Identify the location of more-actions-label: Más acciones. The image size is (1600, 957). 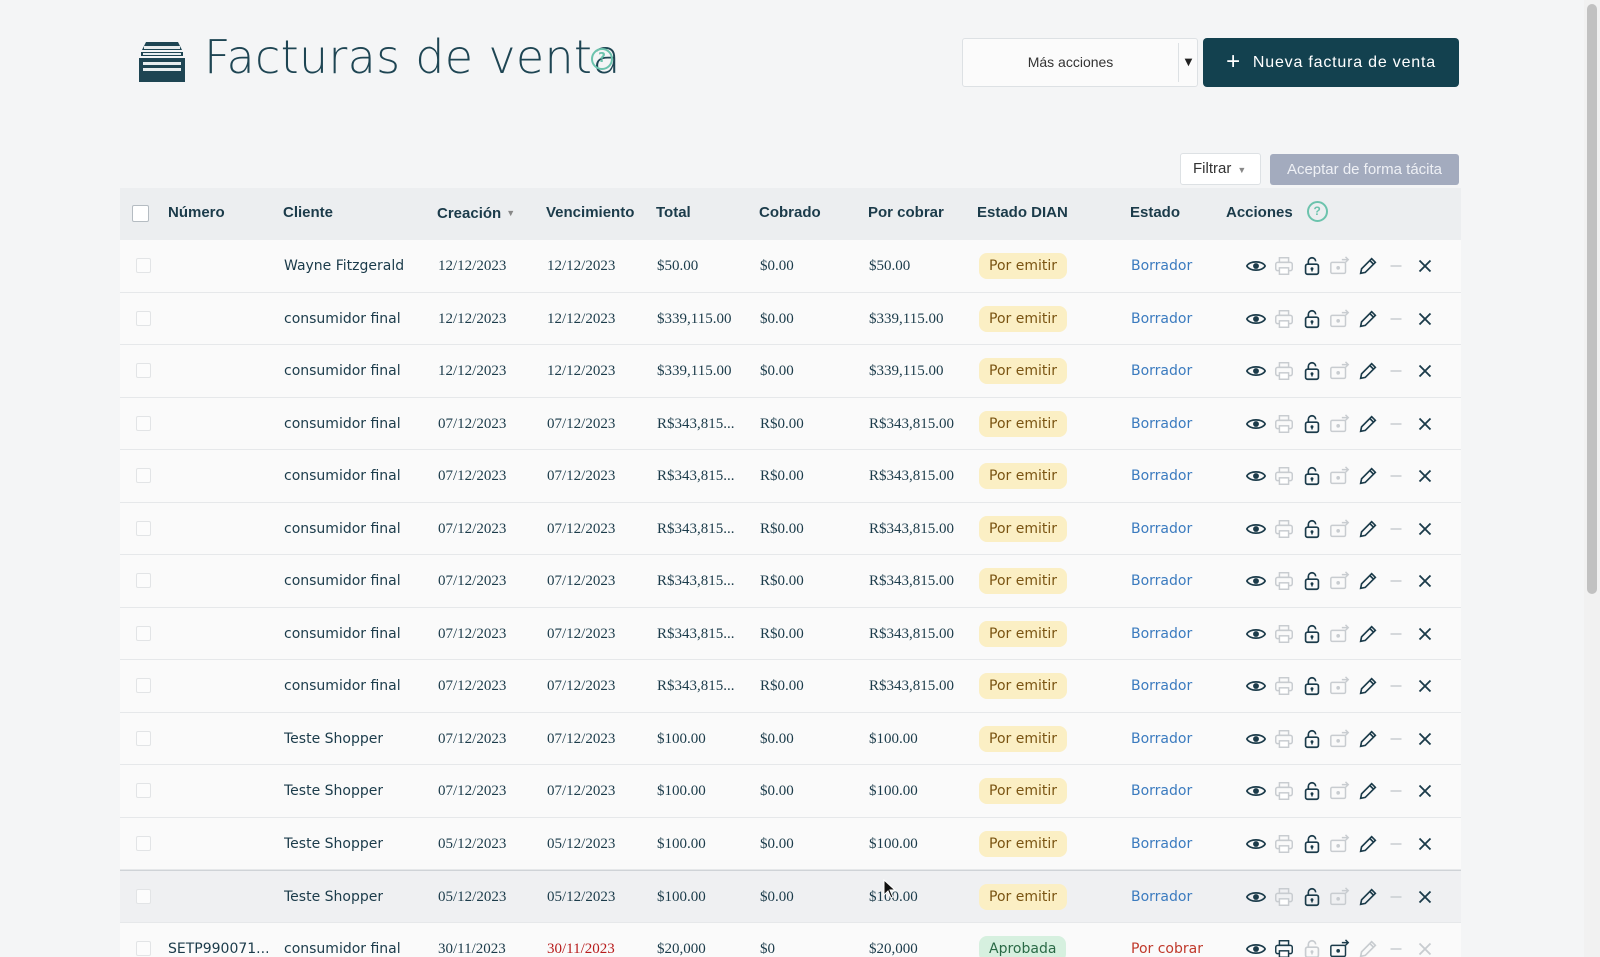
(1070, 62).